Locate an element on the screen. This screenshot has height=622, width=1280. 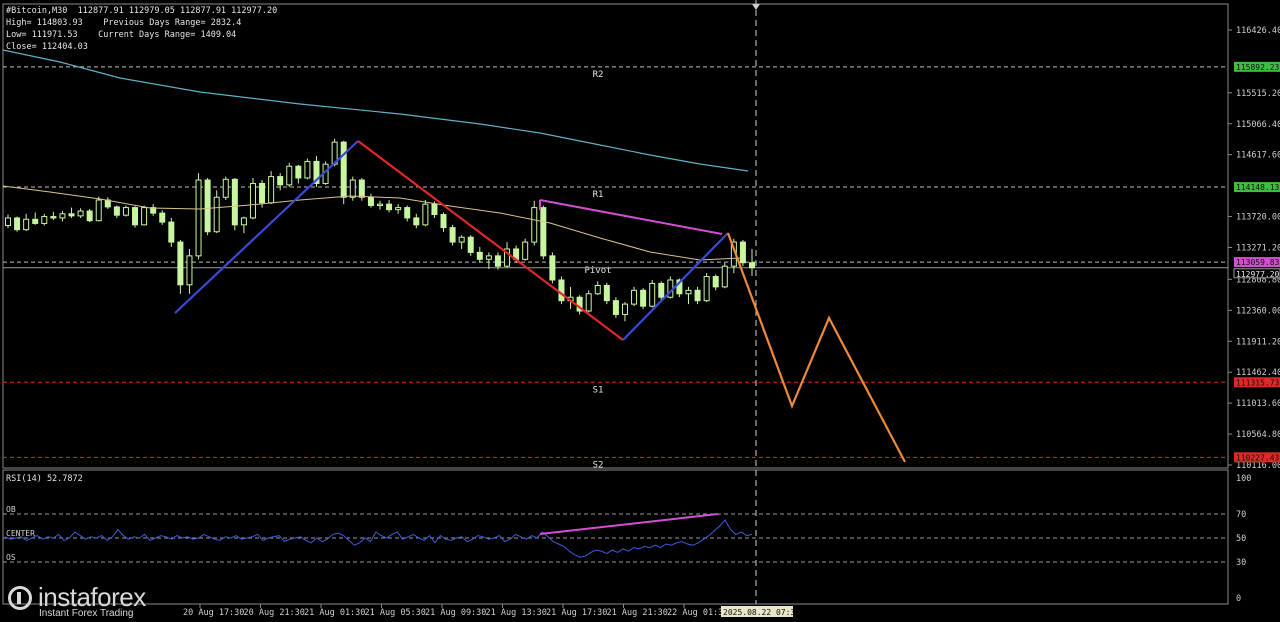
x-tick-label: 20 Aug 21:30 is located at coordinates (274, 613).